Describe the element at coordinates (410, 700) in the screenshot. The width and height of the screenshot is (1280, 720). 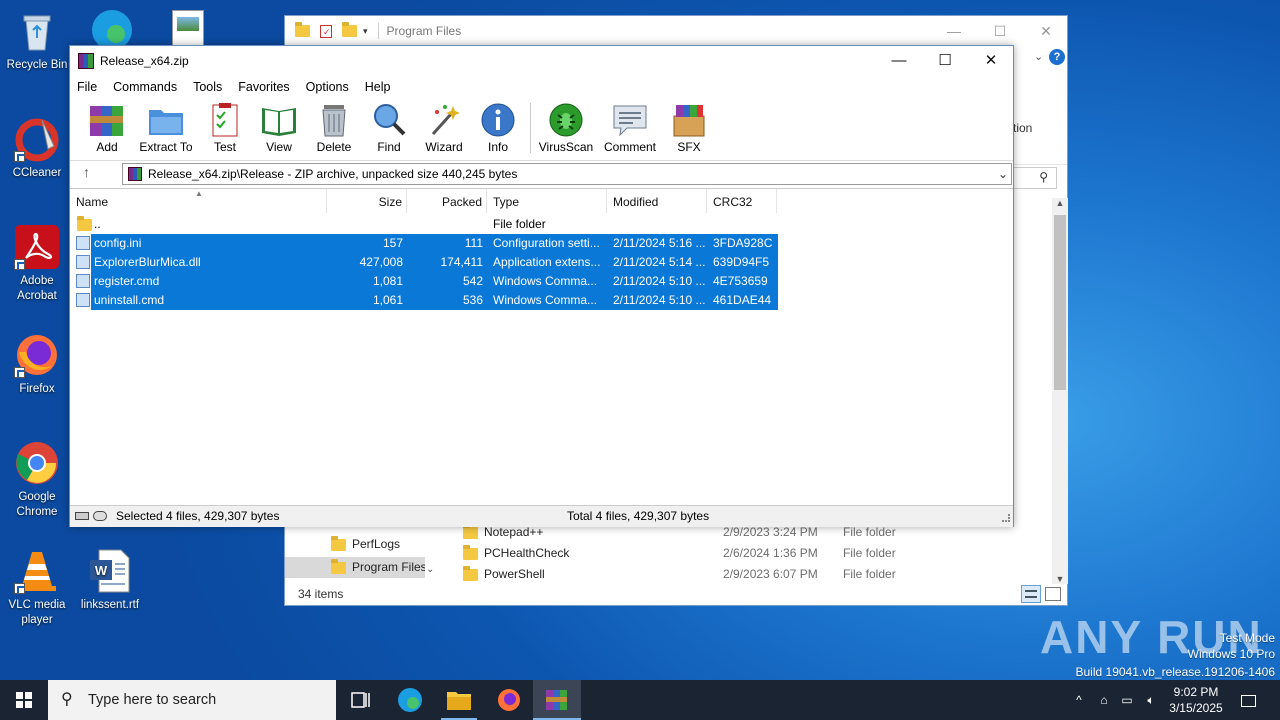
I see `taskbar-edge` at that location.